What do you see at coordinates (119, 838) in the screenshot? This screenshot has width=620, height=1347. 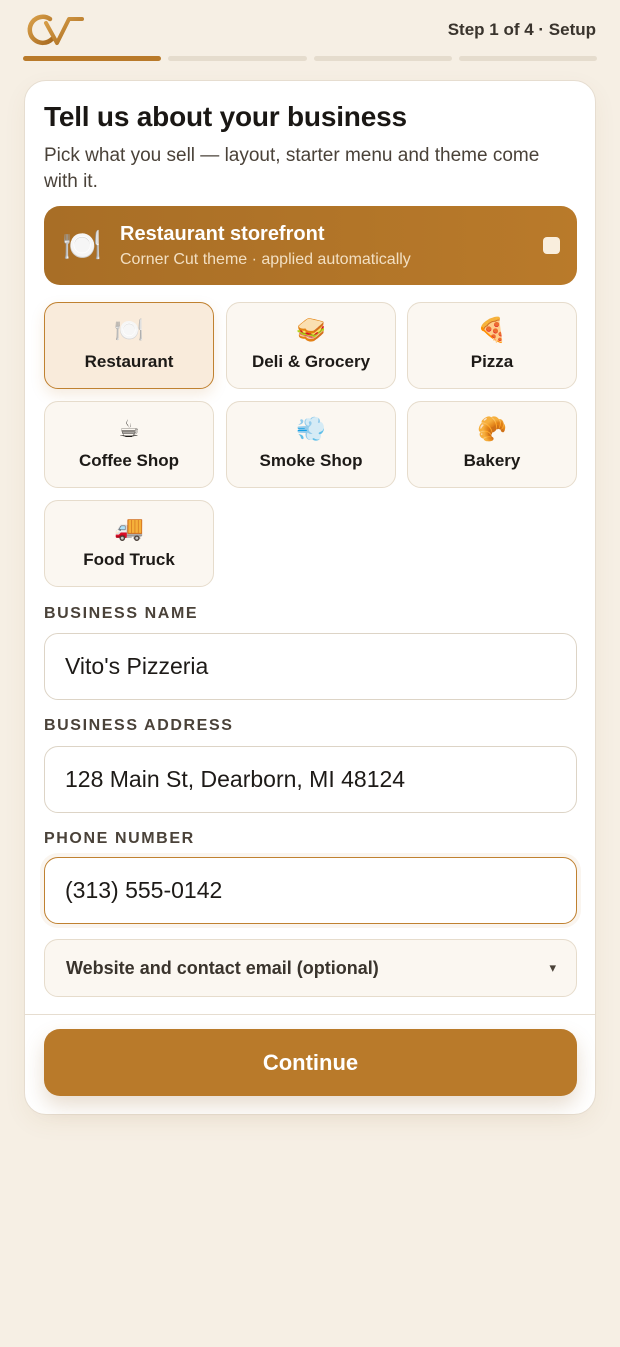 I see `phone-number-label: PHONE NUMBER` at bounding box center [119, 838].